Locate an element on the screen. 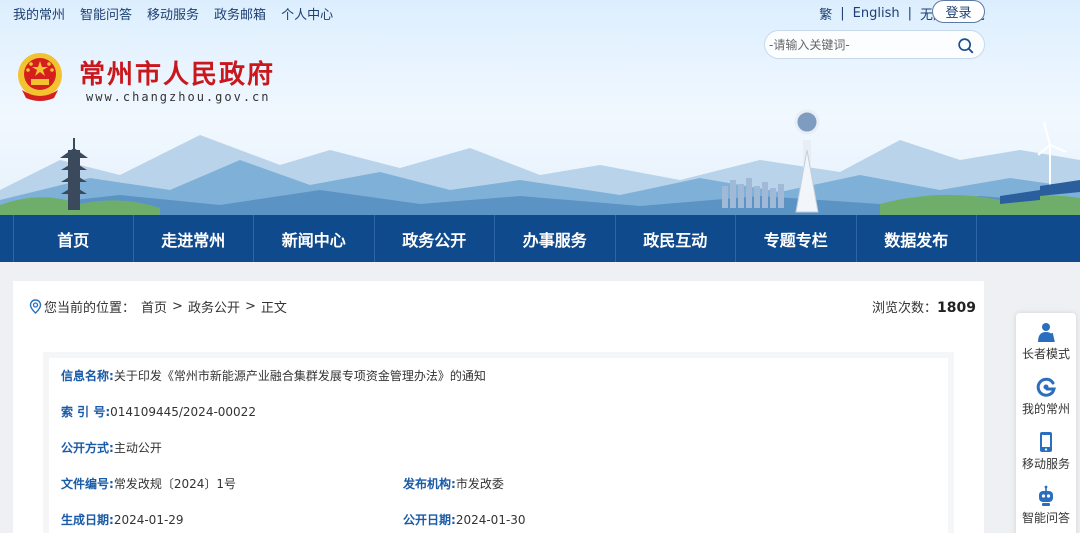 This screenshot has width=1080, height=533. view-count: 浏览次数：1809 is located at coordinates (924, 306).